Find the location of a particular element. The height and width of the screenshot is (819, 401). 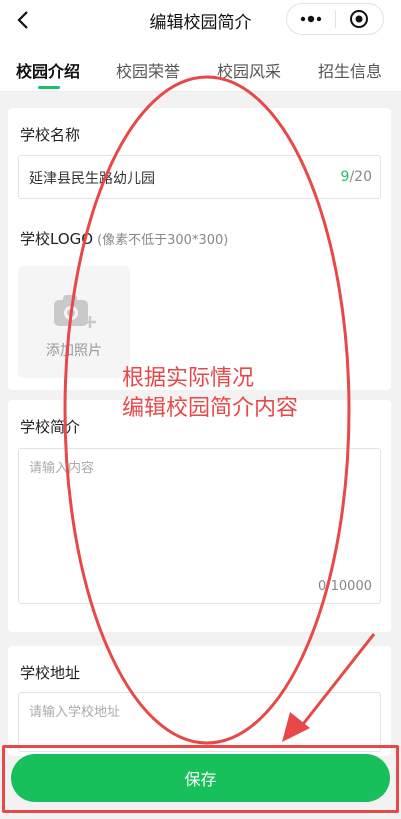

tab-enrollment-info: 招生信息 is located at coordinates (350, 70).